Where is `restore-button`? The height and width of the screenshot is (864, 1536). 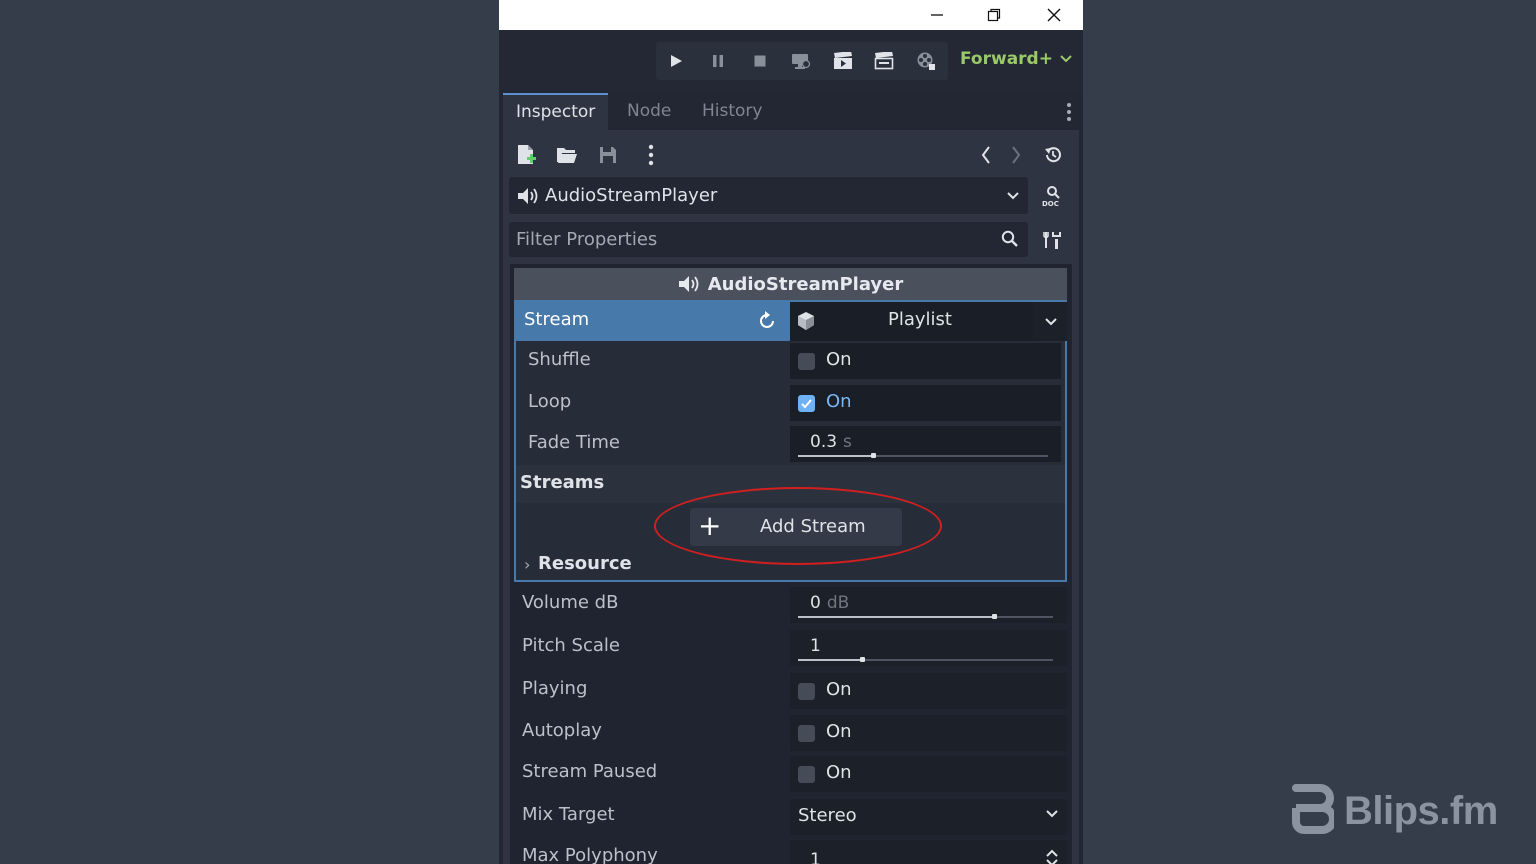 restore-button is located at coordinates (994, 15).